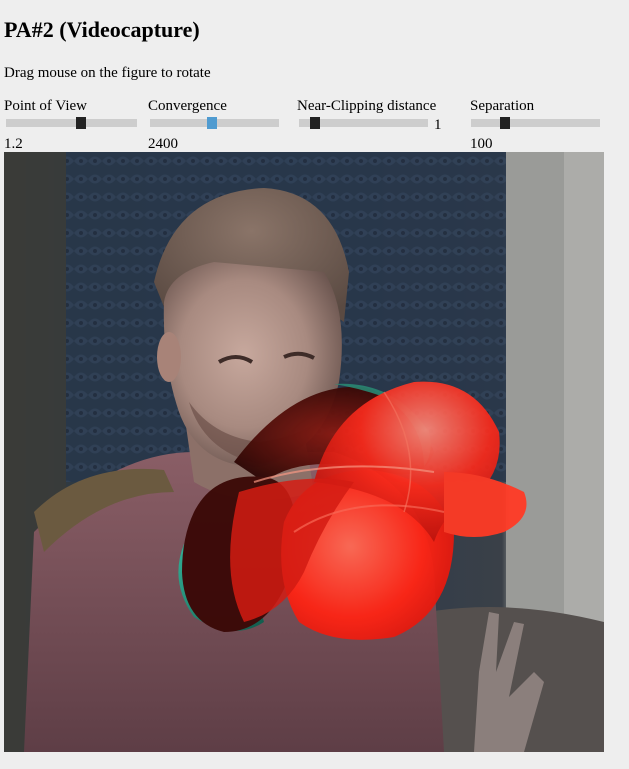  Describe the element at coordinates (315, 123) in the screenshot. I see `near-clipping-slider-thumb` at that location.